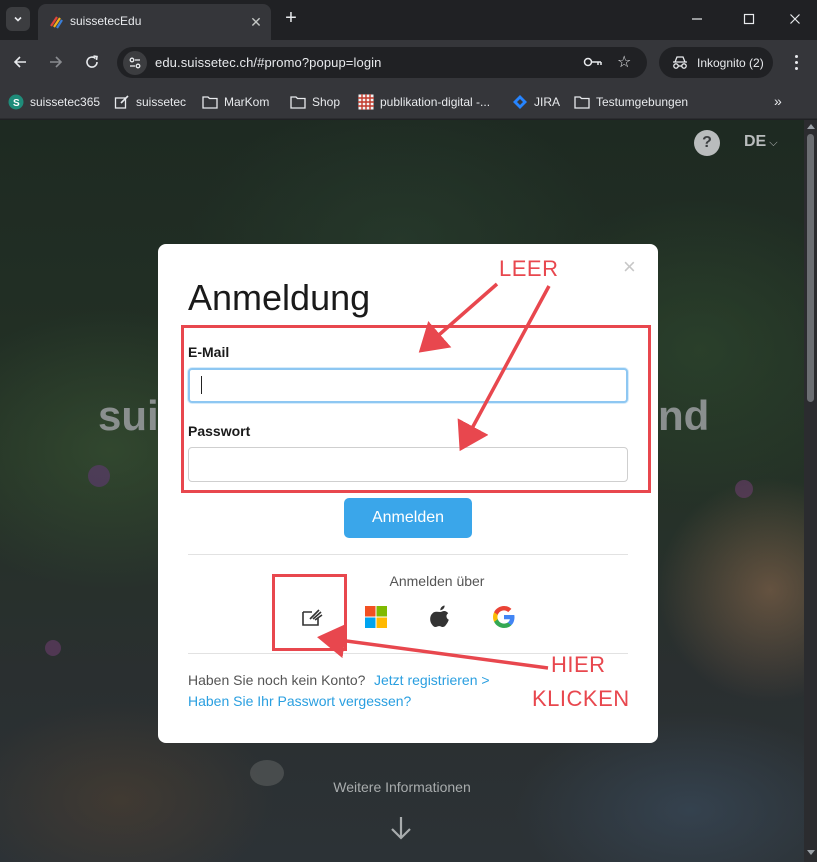 This screenshot has height=862, width=817. I want to click on arrow-left-icon, so click(19, 62).